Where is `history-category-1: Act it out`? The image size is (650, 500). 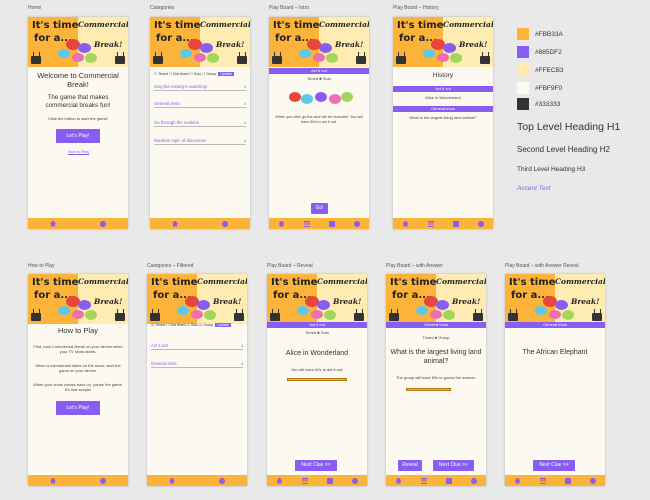 history-category-1: Act it out is located at coordinates (443, 89).